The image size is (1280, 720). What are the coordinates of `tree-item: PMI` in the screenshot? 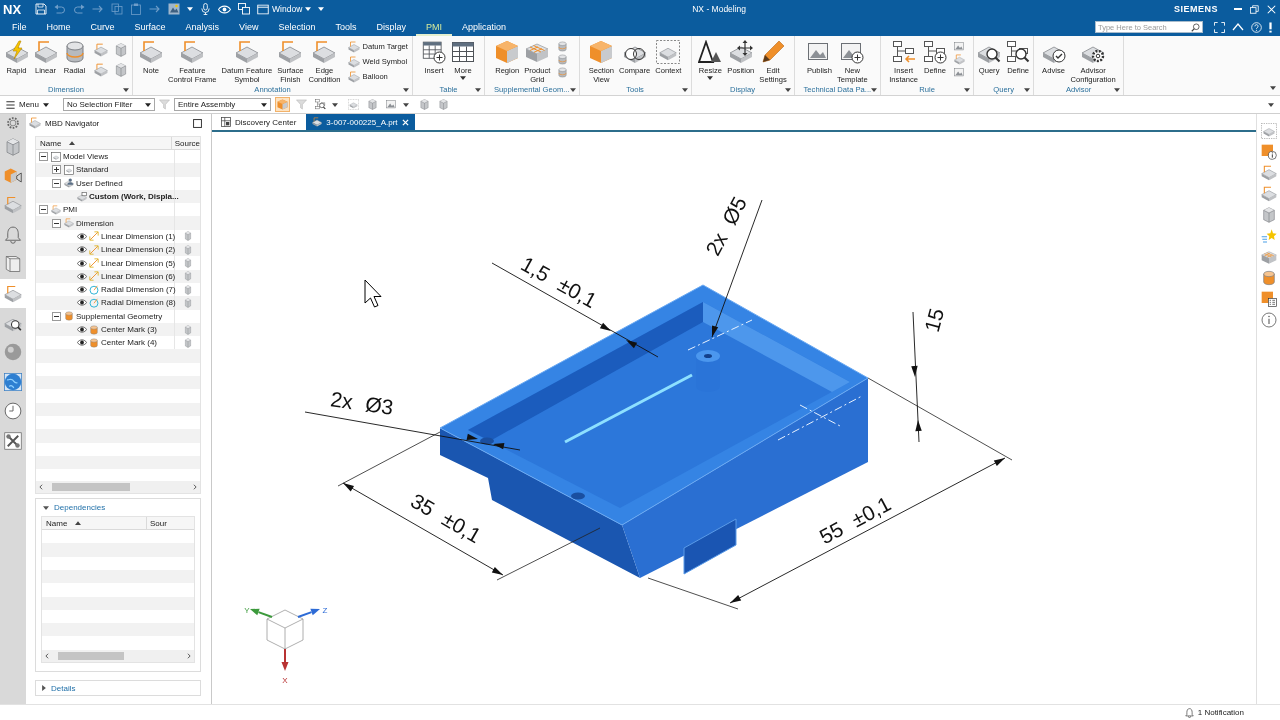 It's located at (118, 210).